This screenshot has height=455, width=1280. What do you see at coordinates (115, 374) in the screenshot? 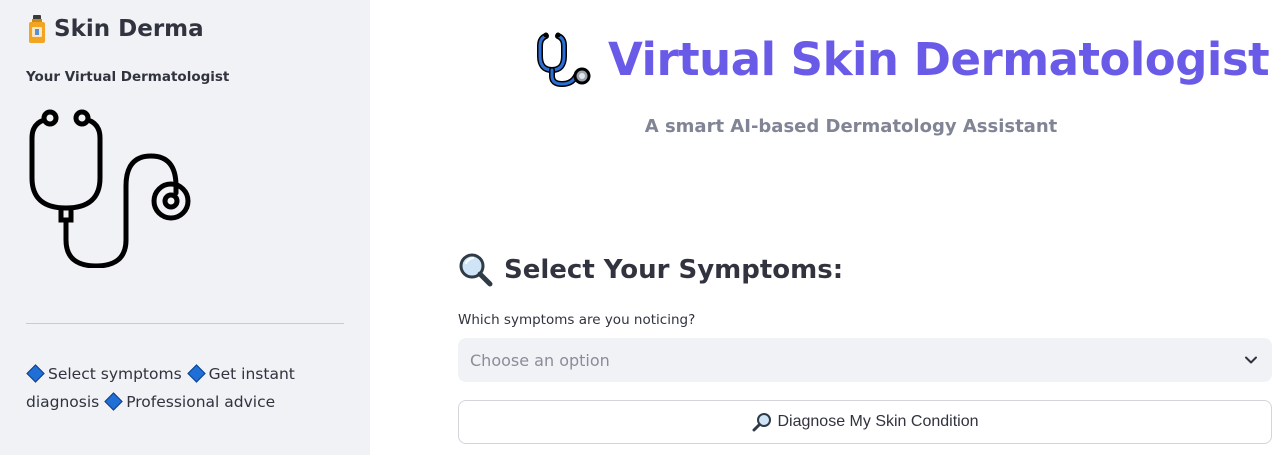
I see `feature-item: Select symptoms` at bounding box center [115, 374].